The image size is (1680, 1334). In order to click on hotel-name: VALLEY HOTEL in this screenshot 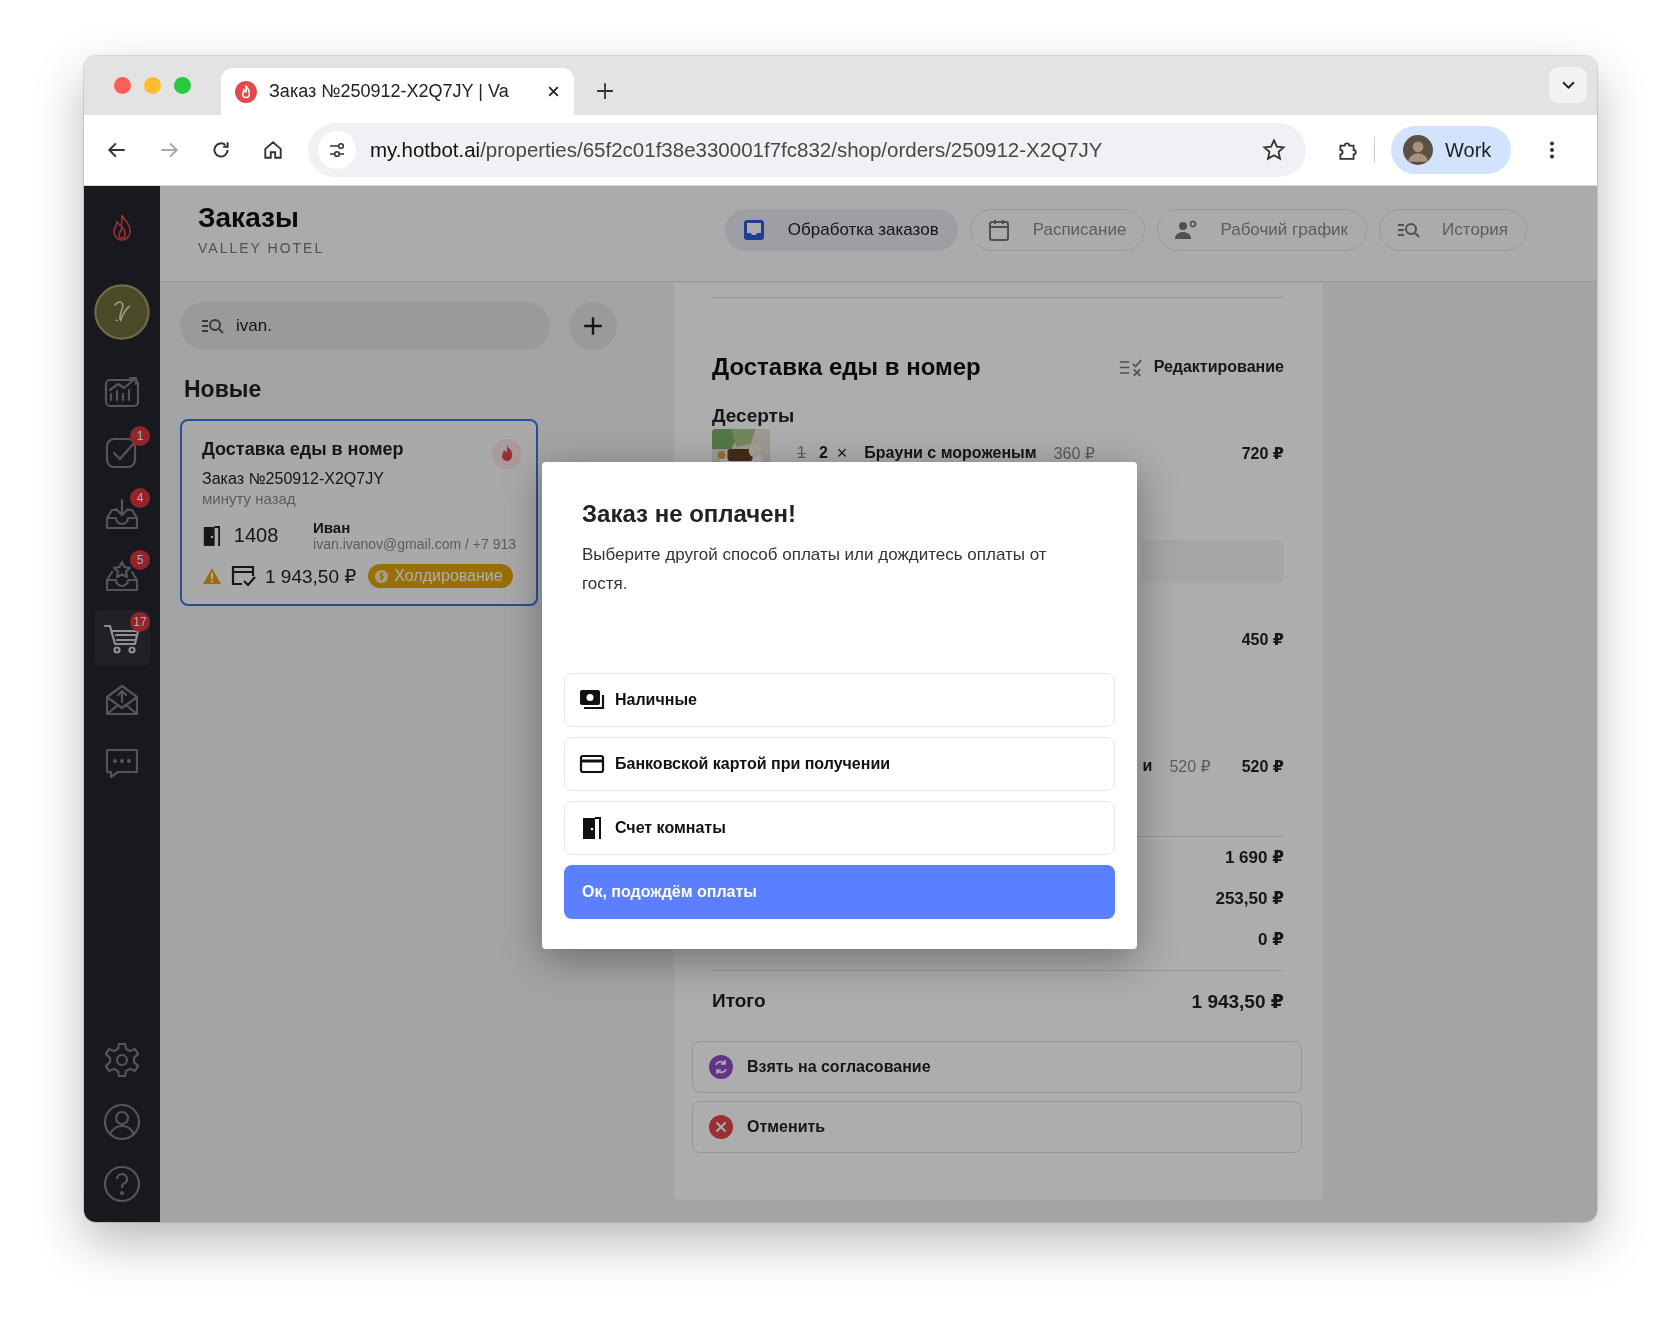, I will do `click(261, 247)`.